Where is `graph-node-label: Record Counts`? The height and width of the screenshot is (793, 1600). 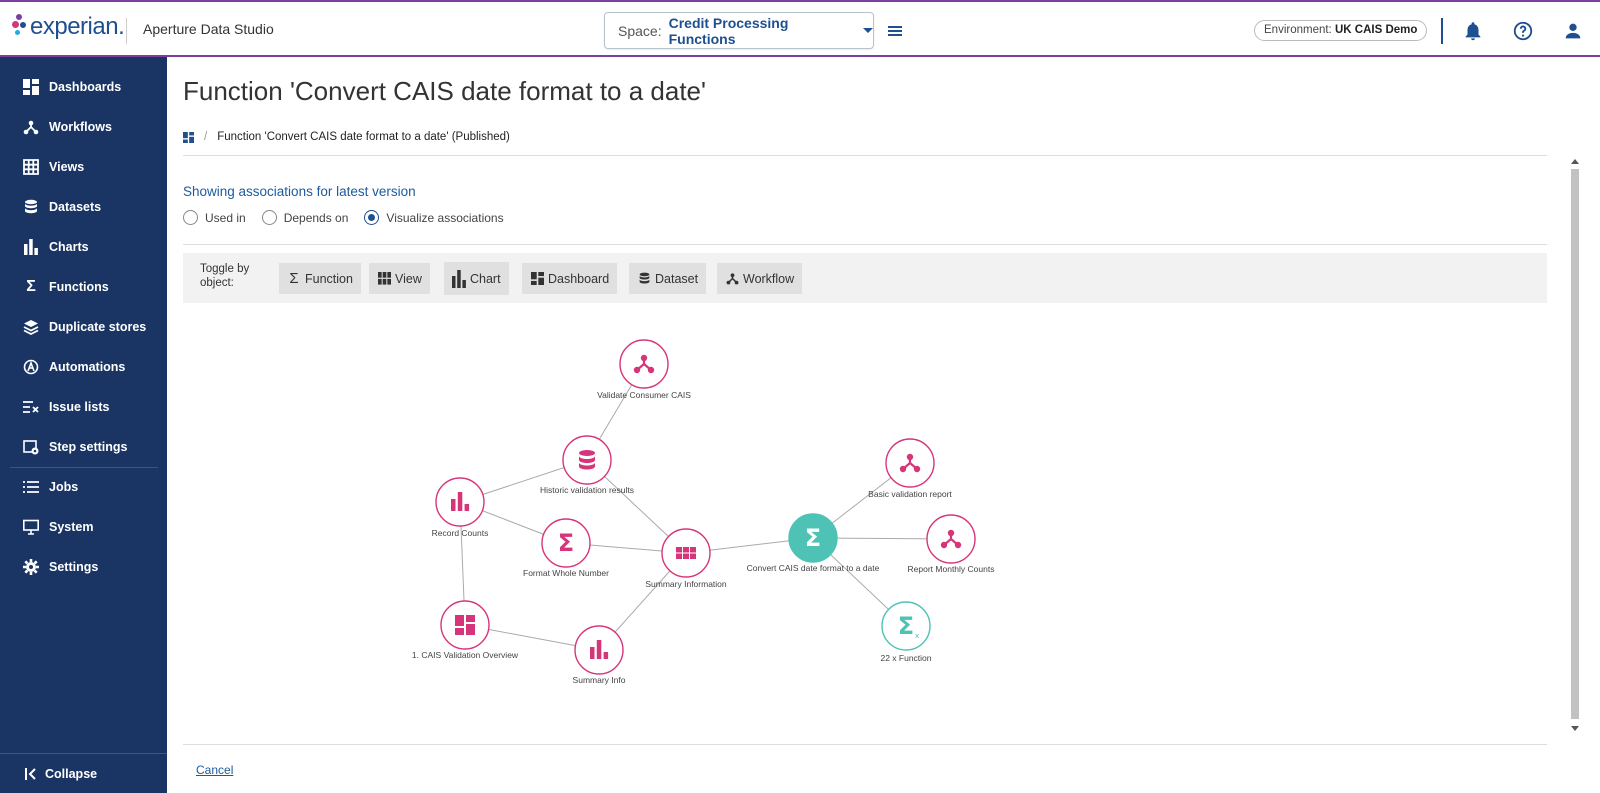 graph-node-label: Record Counts is located at coordinates (460, 533).